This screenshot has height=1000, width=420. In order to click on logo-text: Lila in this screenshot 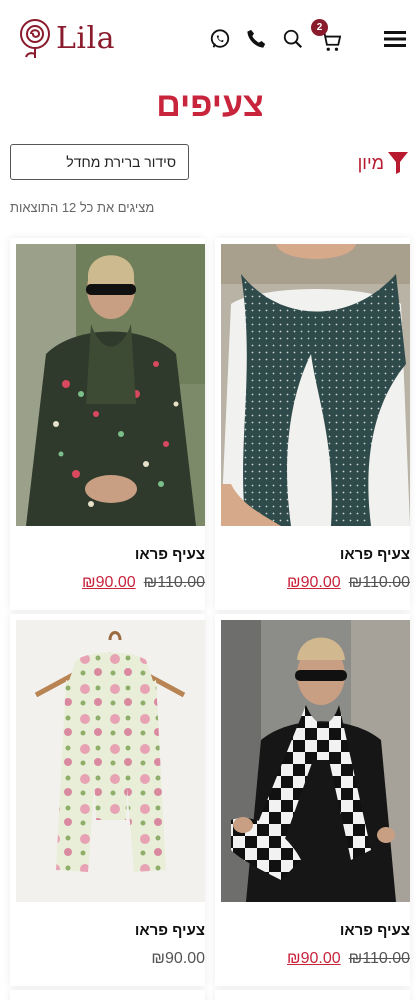, I will do `click(85, 38)`.